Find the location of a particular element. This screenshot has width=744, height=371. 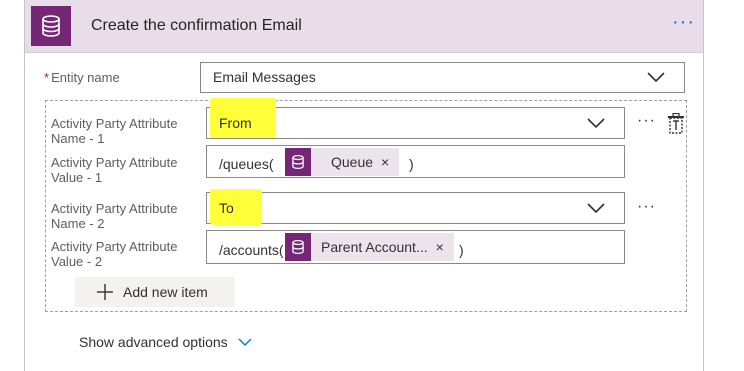

plus-icon is located at coordinates (105, 292).